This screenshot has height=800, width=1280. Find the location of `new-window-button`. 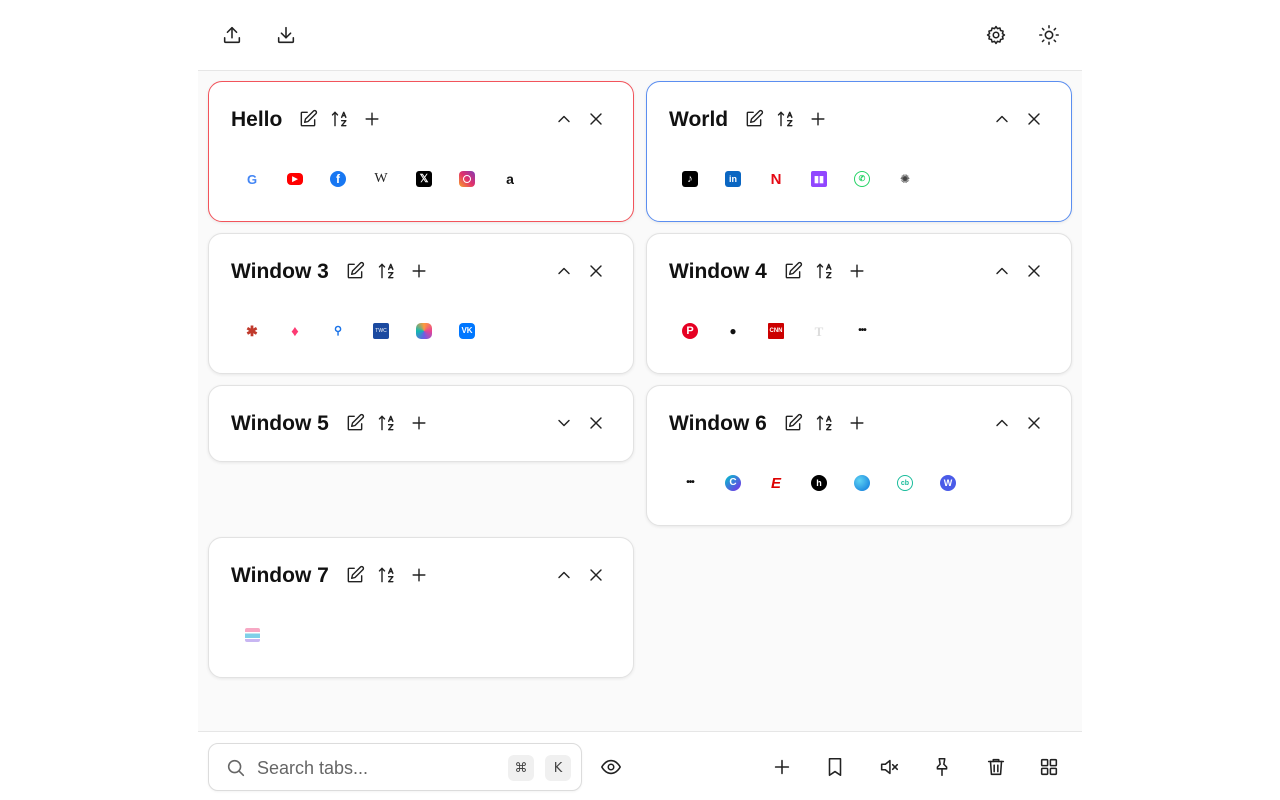

new-window-button is located at coordinates (782, 767).